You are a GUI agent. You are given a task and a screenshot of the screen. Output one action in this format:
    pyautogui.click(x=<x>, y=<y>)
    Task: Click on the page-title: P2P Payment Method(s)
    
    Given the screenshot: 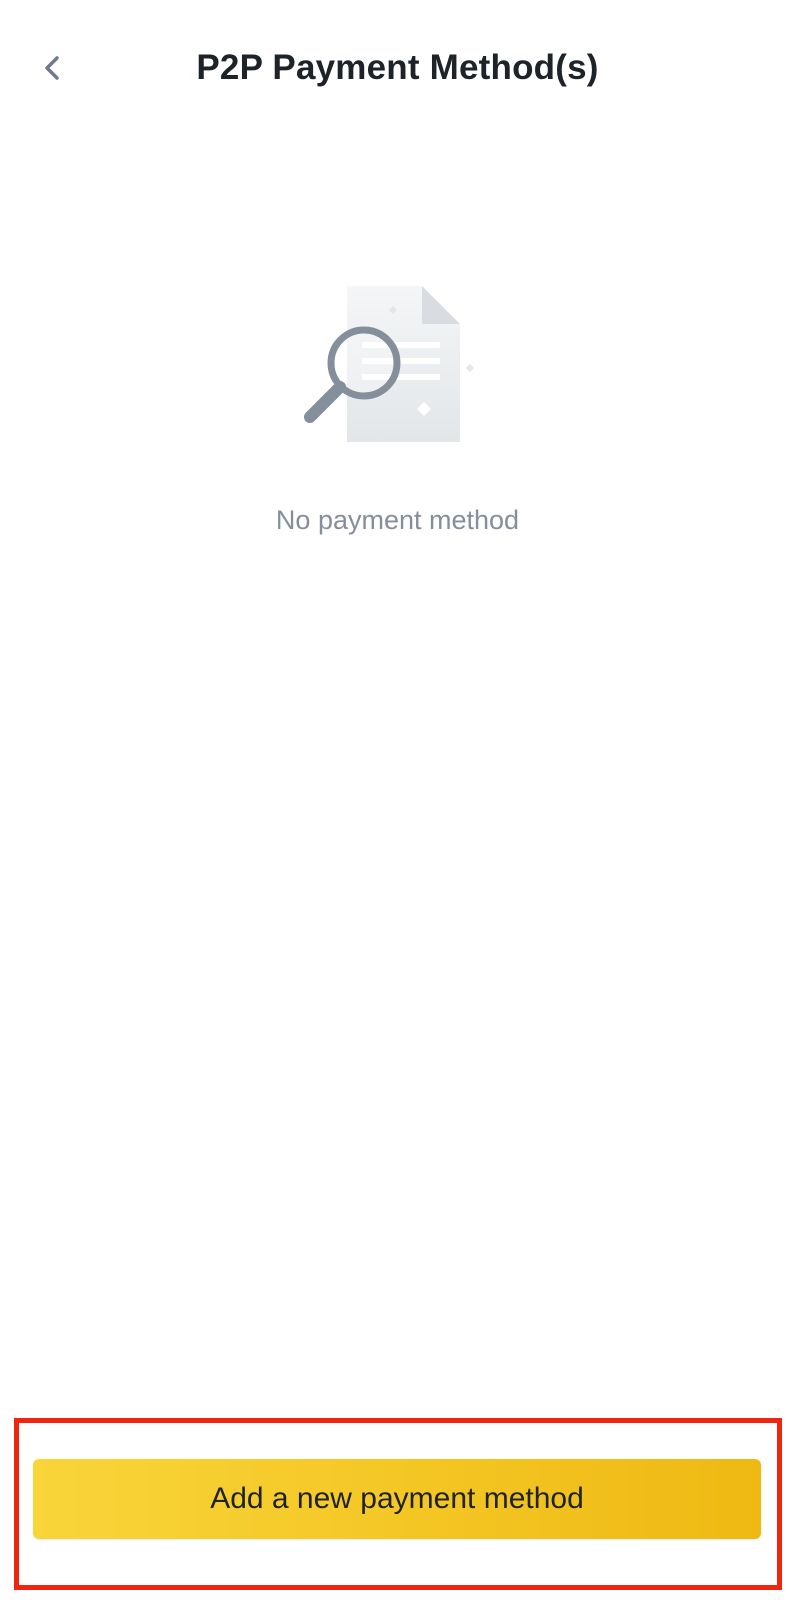 What is the action you would take?
    pyautogui.click(x=397, y=67)
    